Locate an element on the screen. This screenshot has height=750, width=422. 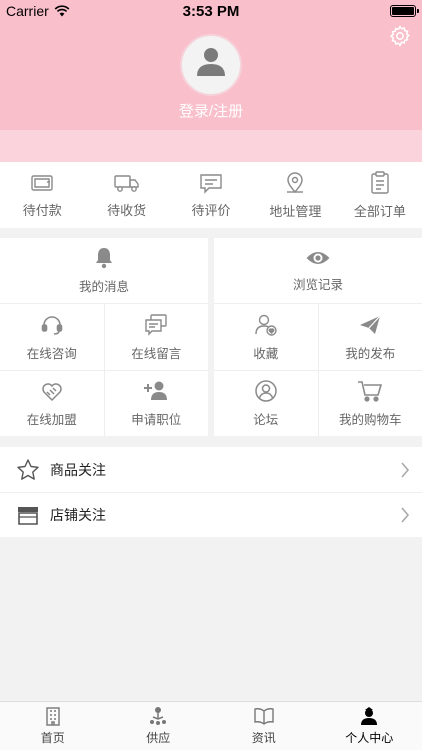
tab-home: 首页 is located at coordinates (53, 726).